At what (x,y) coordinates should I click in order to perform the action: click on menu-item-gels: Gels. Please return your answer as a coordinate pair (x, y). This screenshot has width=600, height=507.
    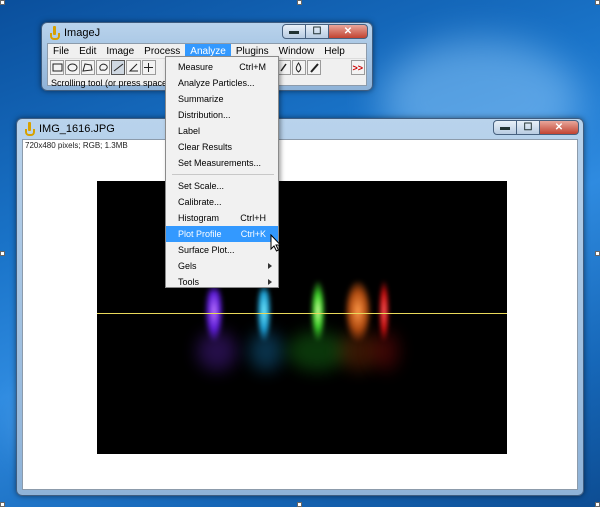
    Looking at the image, I should click on (222, 266).